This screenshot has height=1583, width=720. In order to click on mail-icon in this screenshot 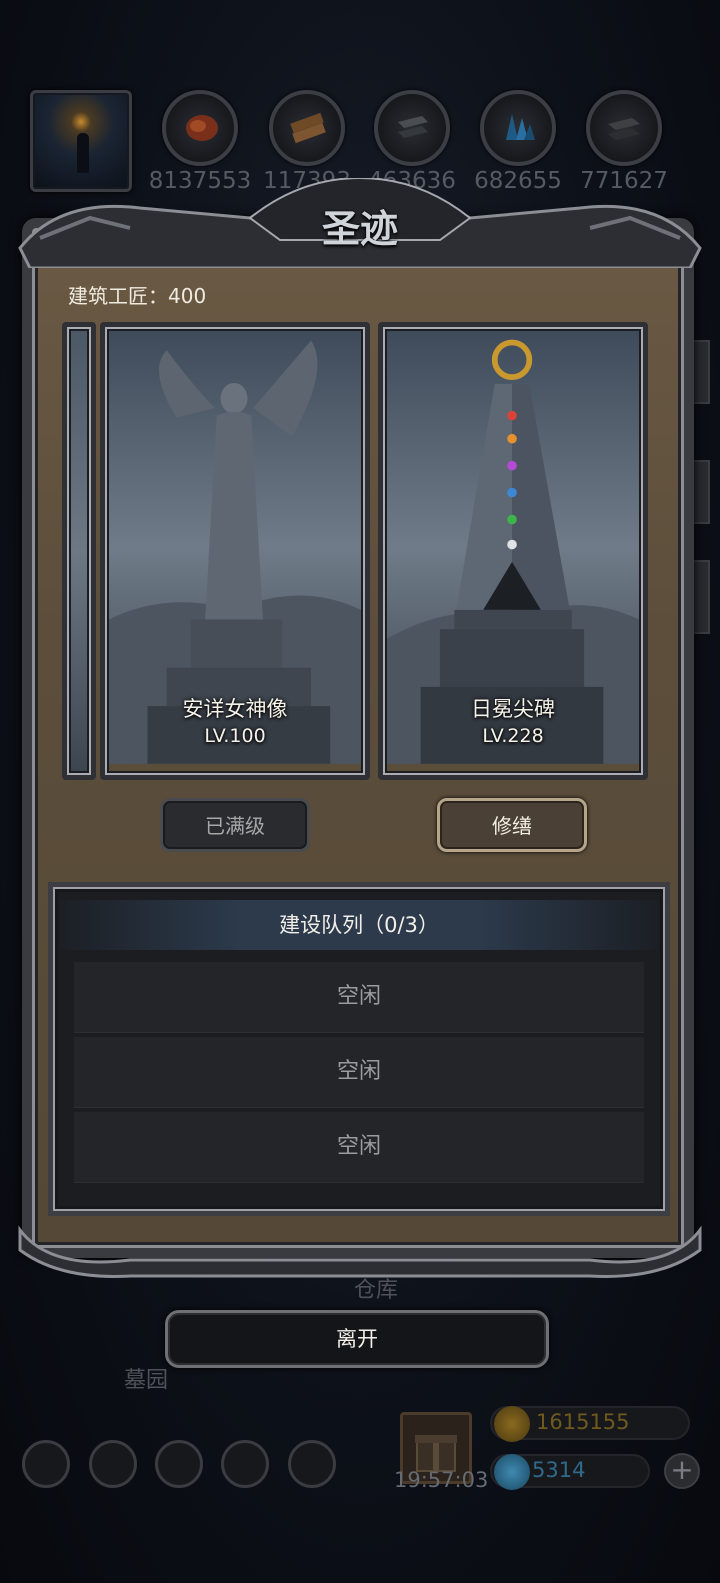, I will do `click(245, 1464)`.